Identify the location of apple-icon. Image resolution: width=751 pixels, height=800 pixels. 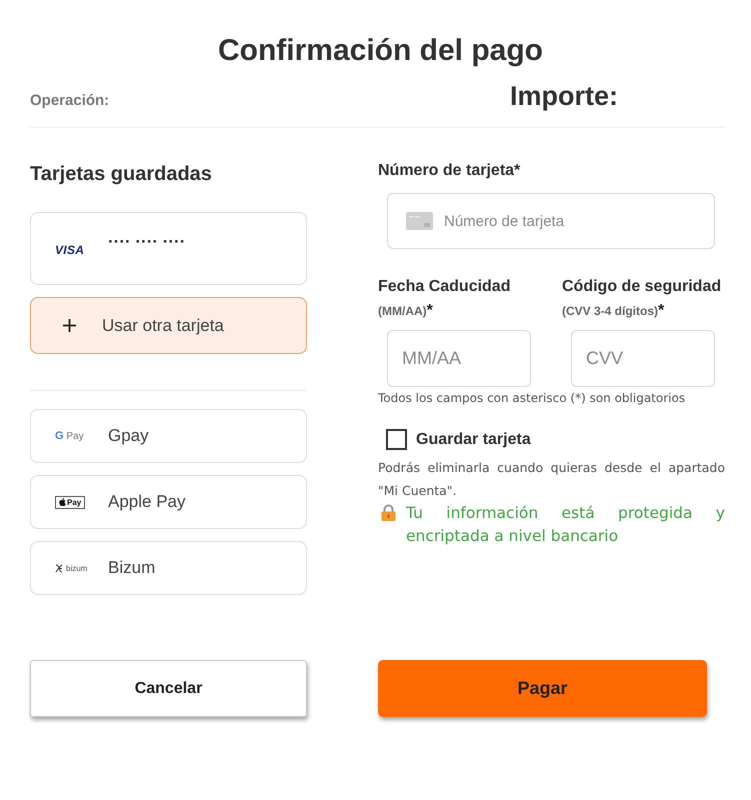
(62, 502).